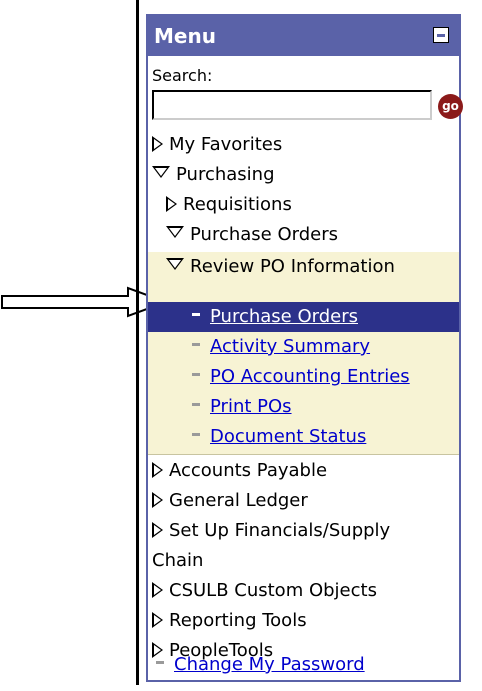 This screenshot has width=482, height=691. I want to click on tree-item-purchasing: Purchasing, so click(213, 174).